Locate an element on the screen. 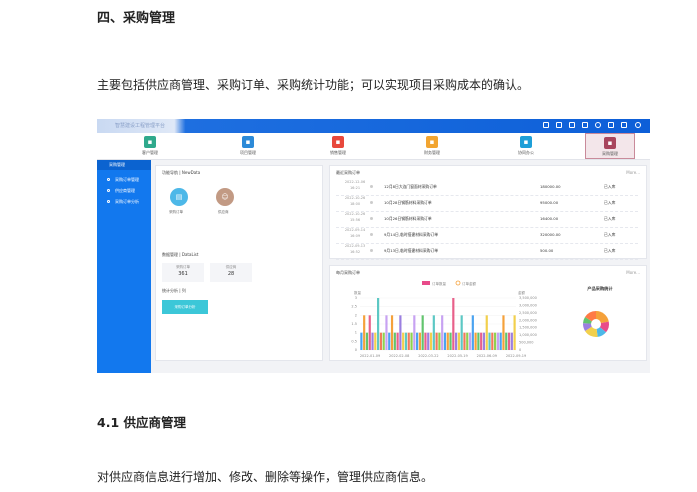 This screenshot has height=492, width=697. module-0: ▪ 客户管理 is located at coordinates (150, 146).